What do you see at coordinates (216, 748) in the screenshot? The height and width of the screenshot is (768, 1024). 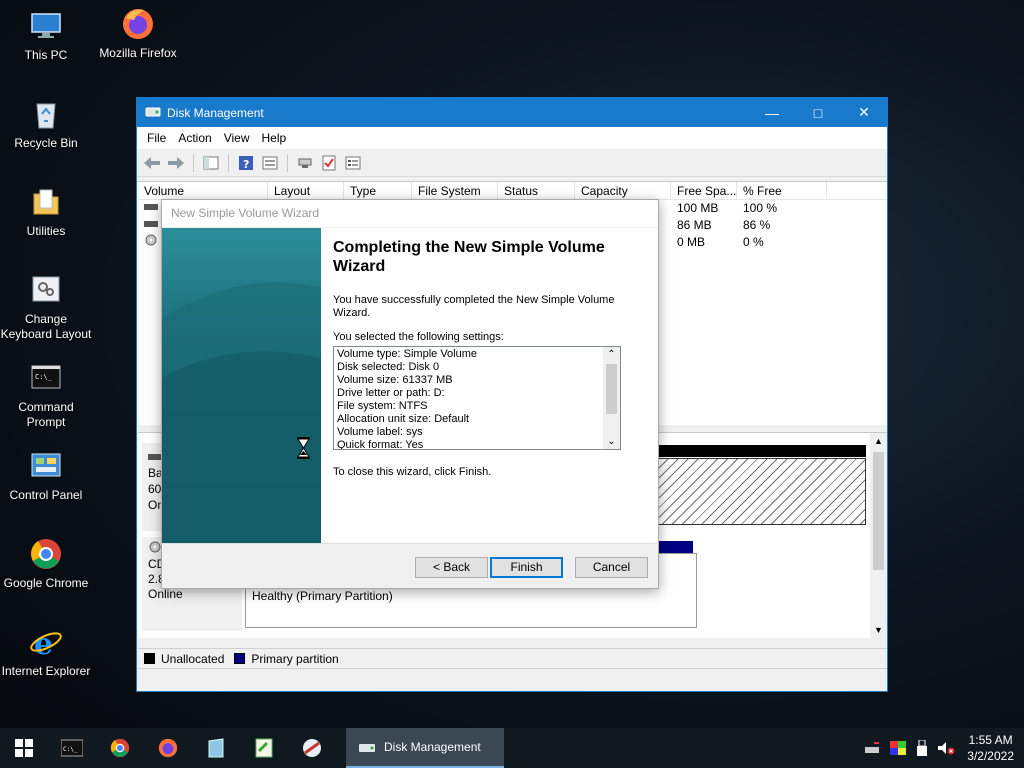 I see `taskbar-app-blue` at bounding box center [216, 748].